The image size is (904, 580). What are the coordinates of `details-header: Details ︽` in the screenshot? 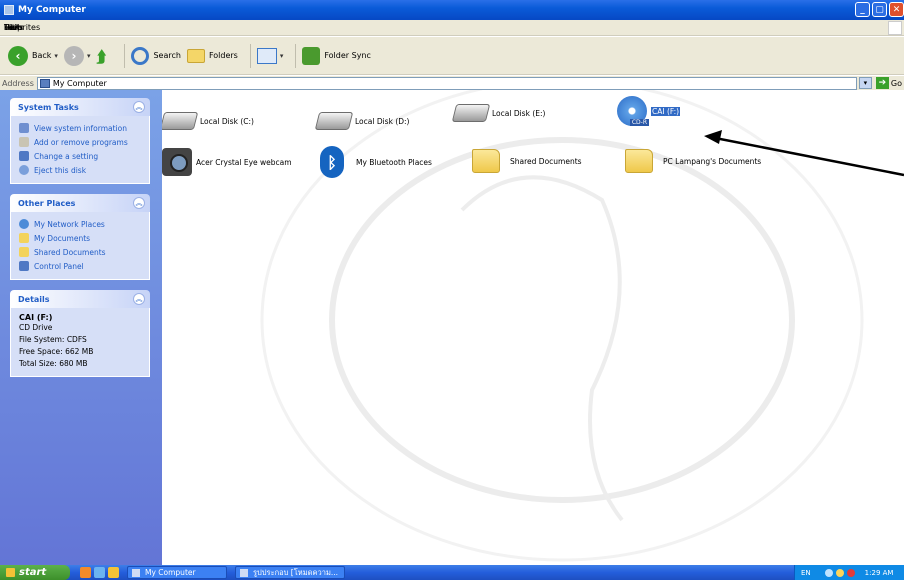 It's located at (80, 299).